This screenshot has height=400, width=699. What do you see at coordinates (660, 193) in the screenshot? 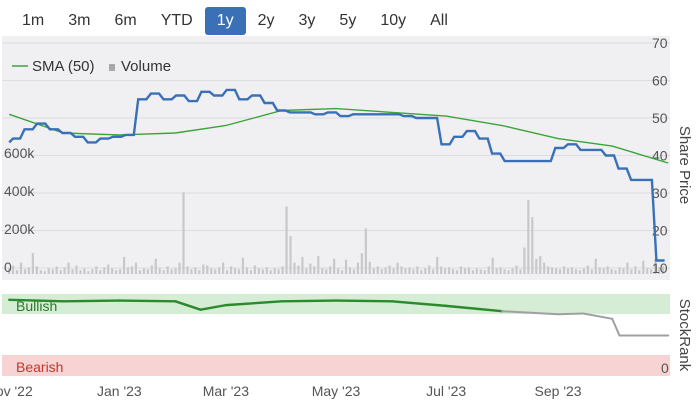
I see `price-tick-30: 30` at bounding box center [660, 193].